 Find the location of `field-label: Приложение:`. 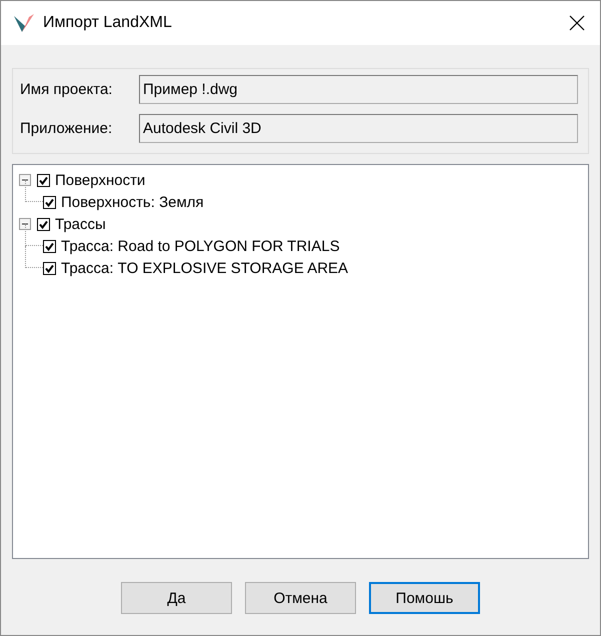

field-label: Приложение: is located at coordinates (67, 128).